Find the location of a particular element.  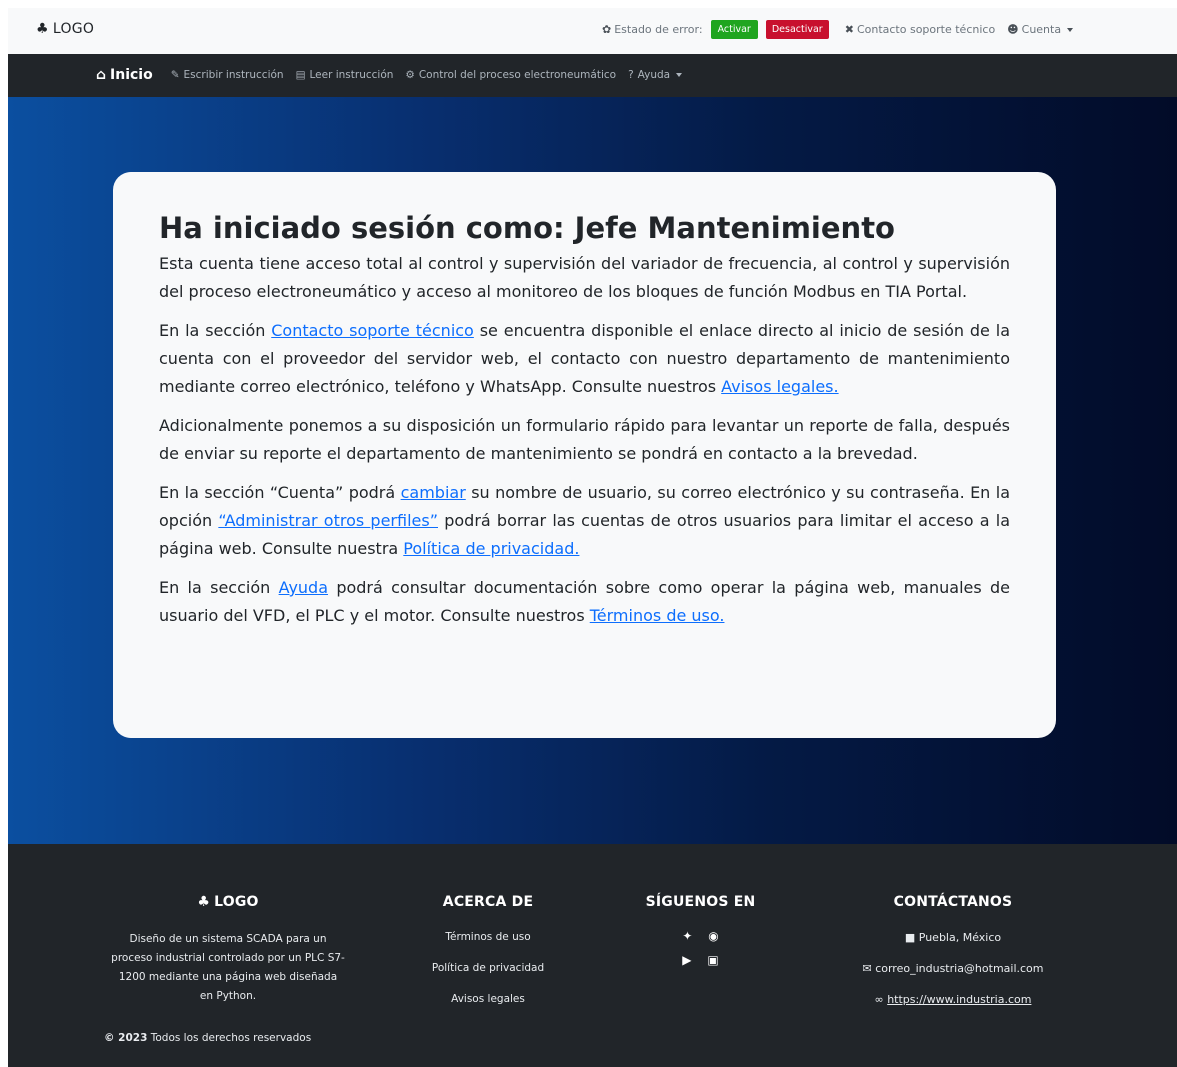

nav-item-leer: ▤ Leer instrucción is located at coordinates (345, 75).